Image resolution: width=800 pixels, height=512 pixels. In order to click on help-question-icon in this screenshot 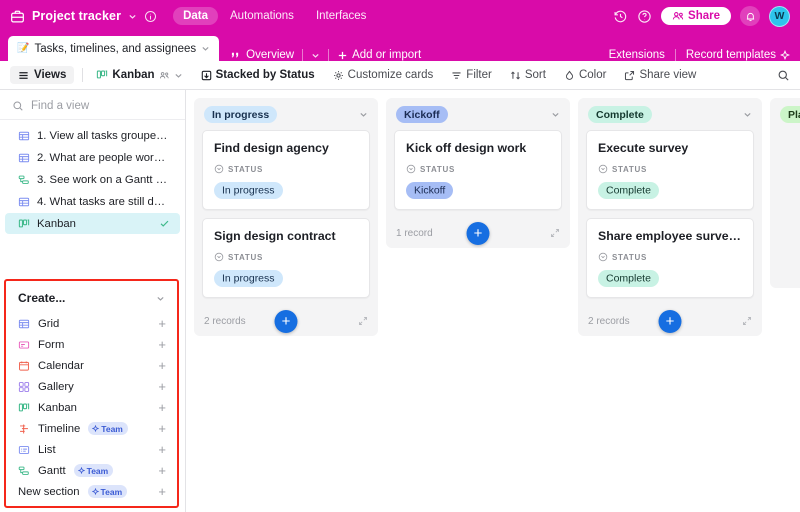, I will do `click(644, 16)`.